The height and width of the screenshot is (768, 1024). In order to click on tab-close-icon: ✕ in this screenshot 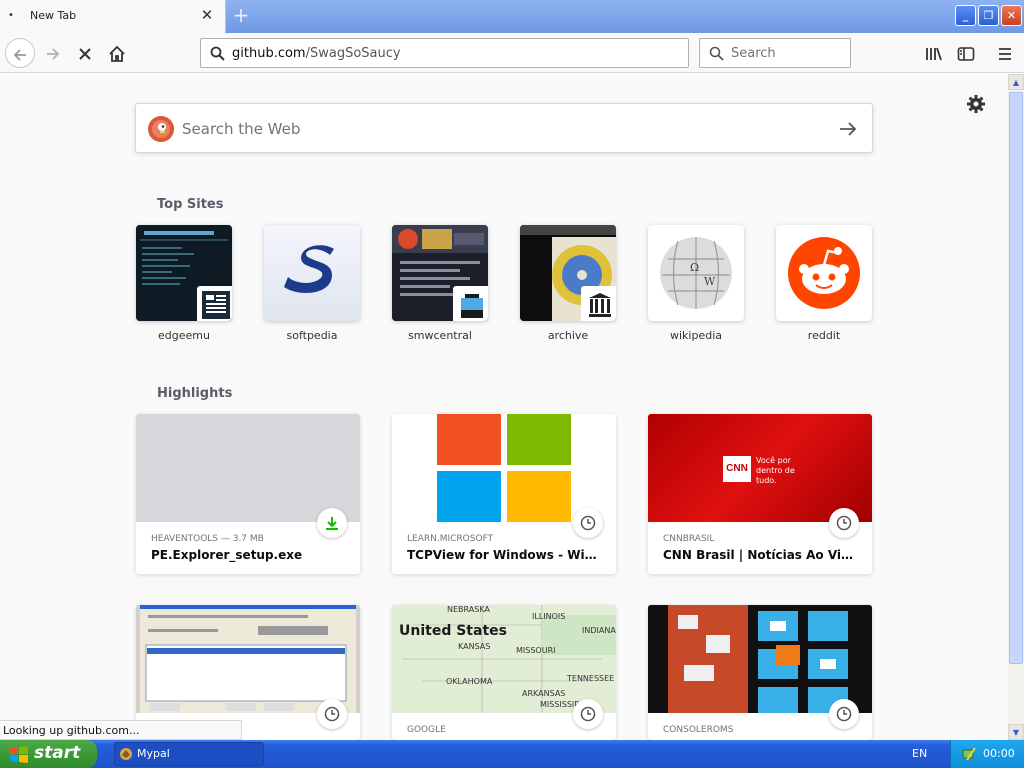, I will do `click(207, 15)`.